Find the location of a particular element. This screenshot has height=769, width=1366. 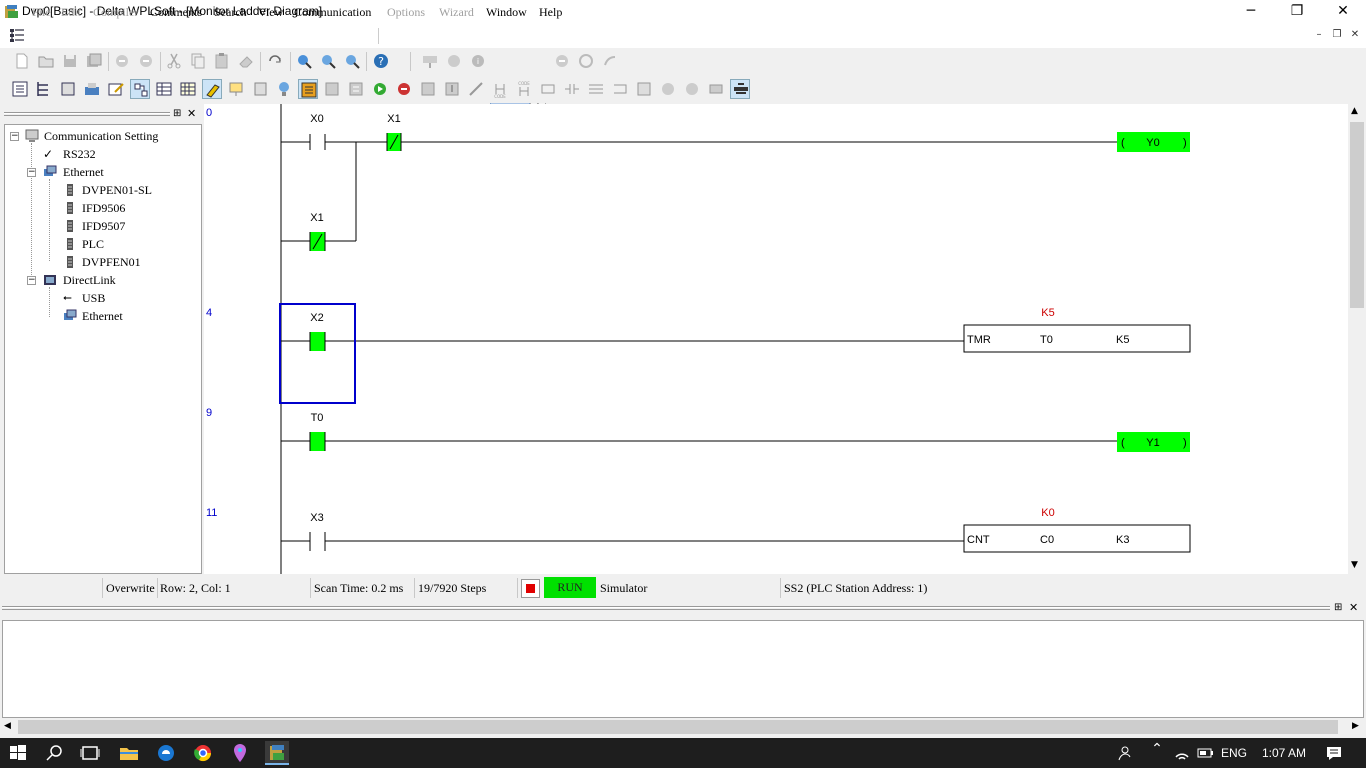

eraser-icon is located at coordinates (246, 61).